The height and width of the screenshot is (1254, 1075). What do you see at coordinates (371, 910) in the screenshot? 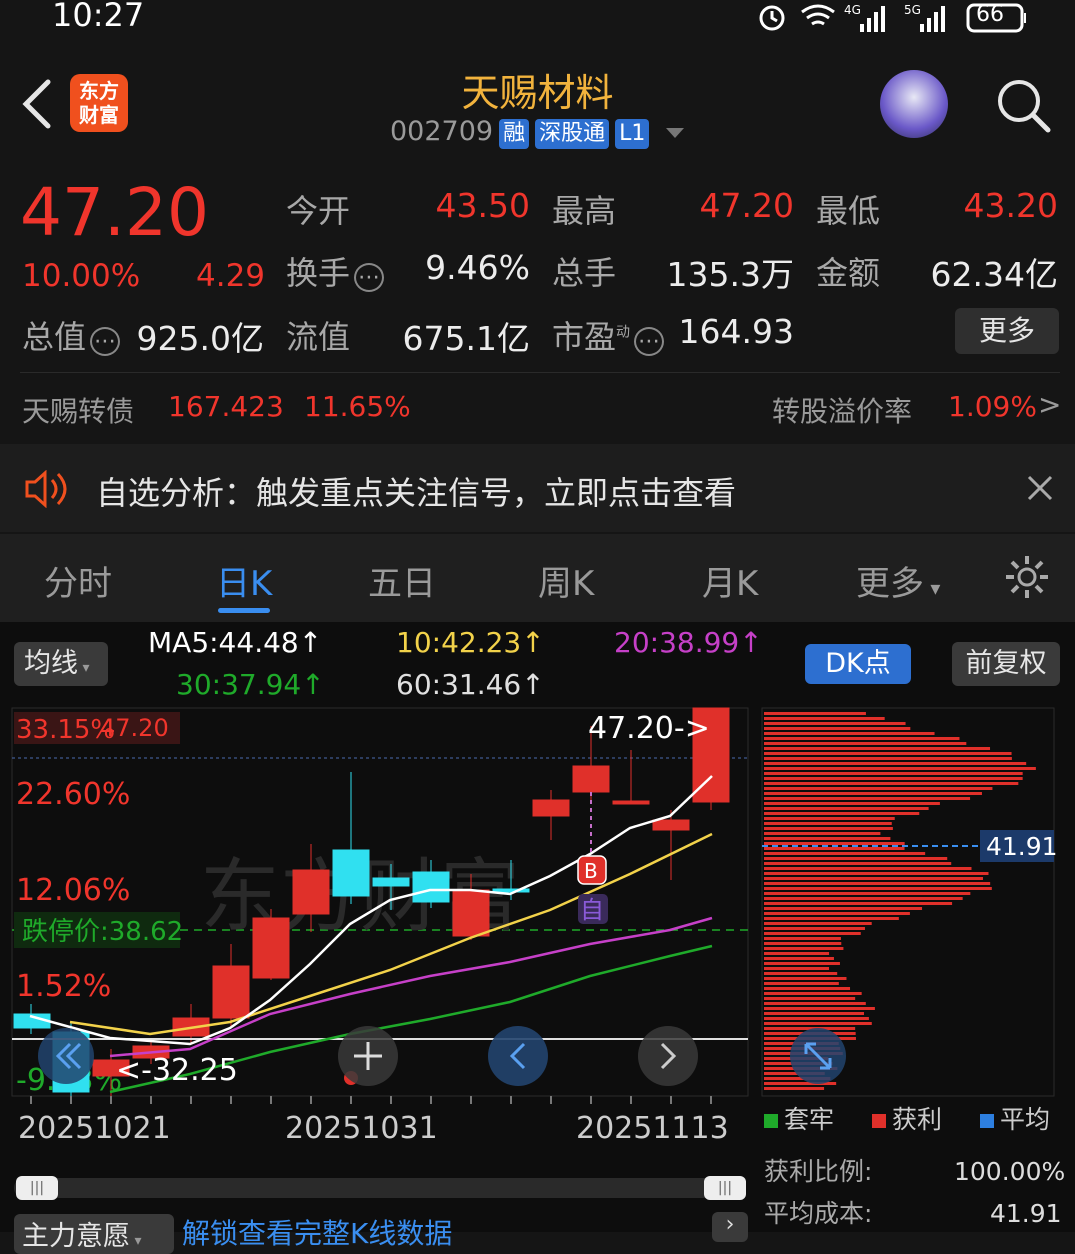
I see `ma5-line` at bounding box center [371, 910].